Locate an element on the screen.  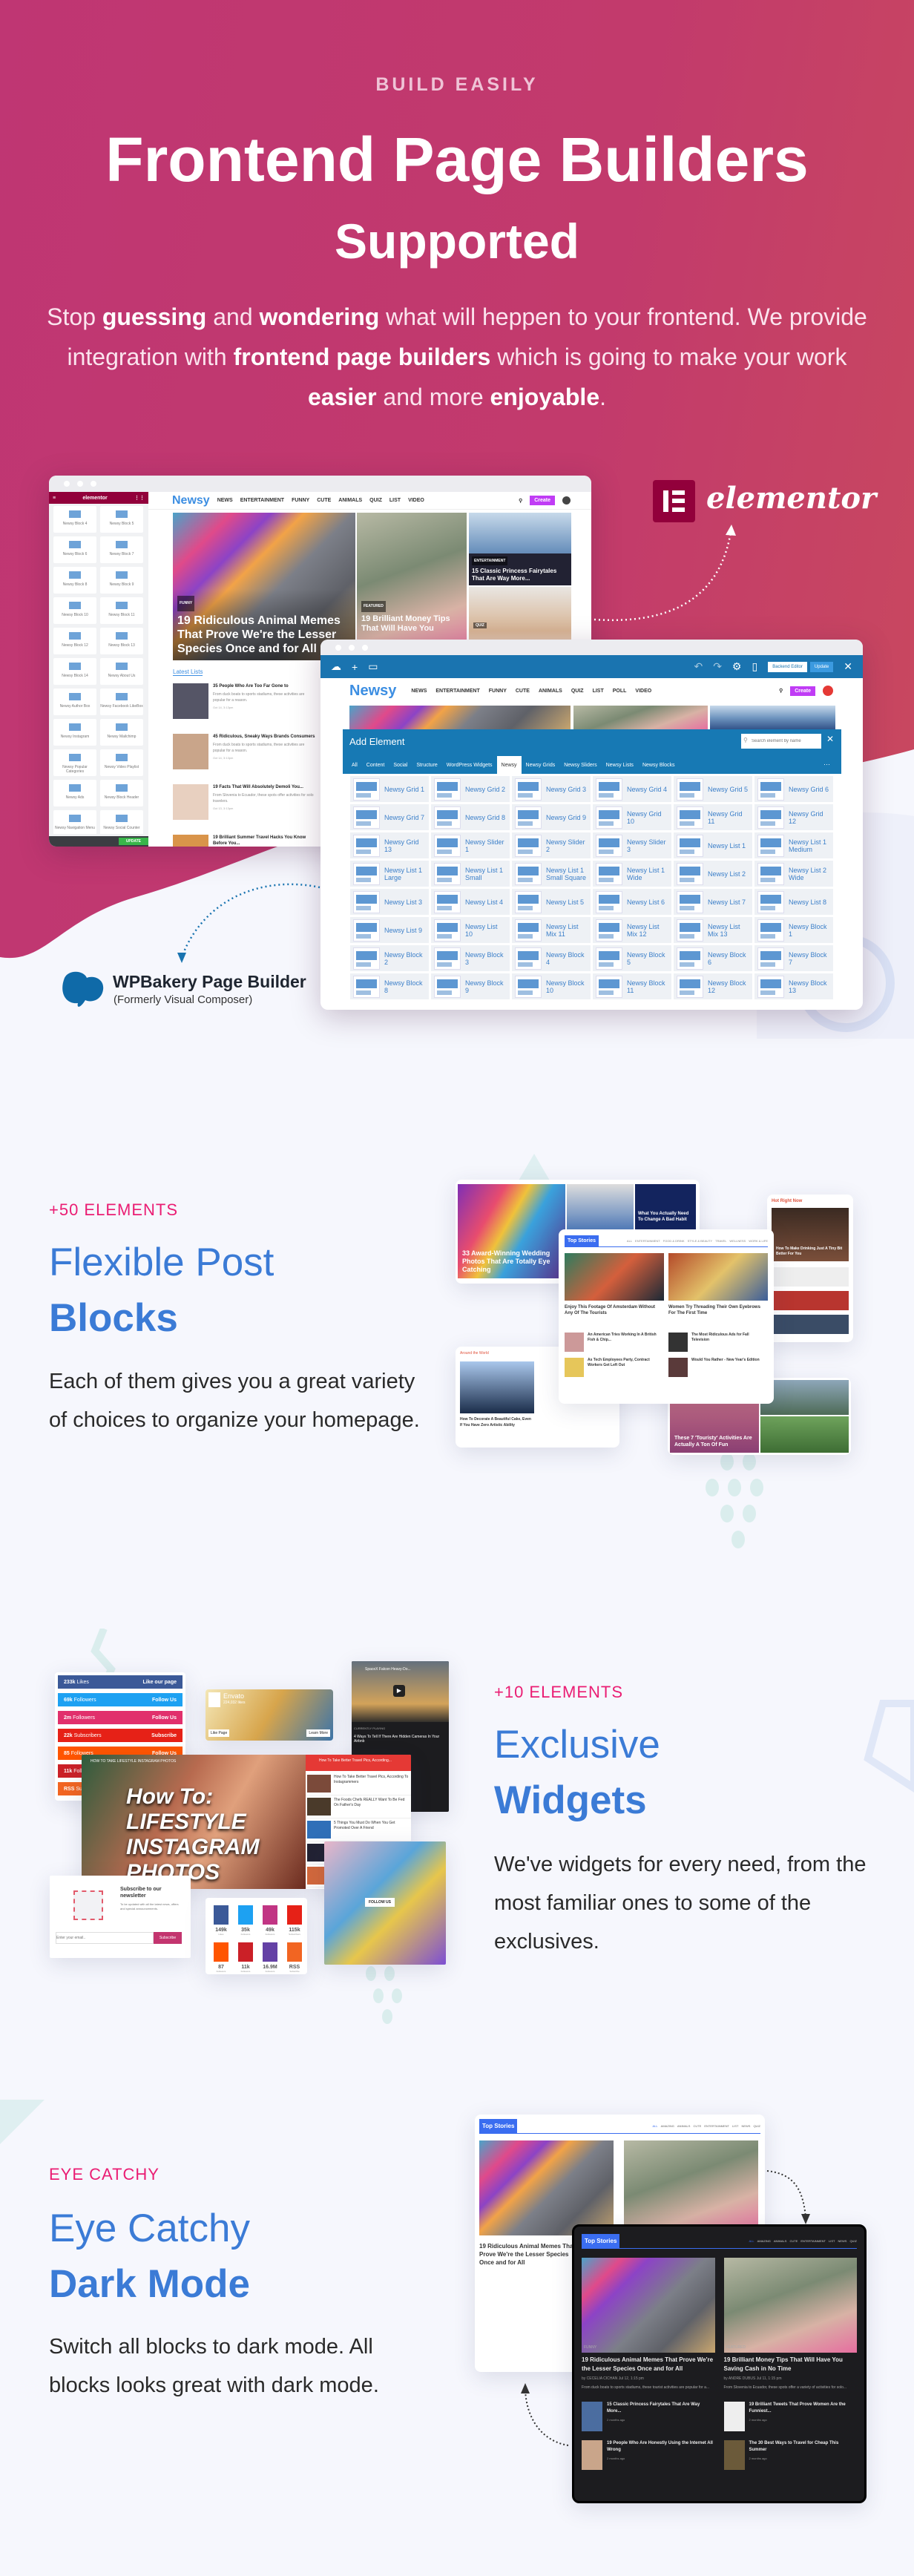
widget-tile: Newsy Popular Categories is located at coordinates (75, 762).